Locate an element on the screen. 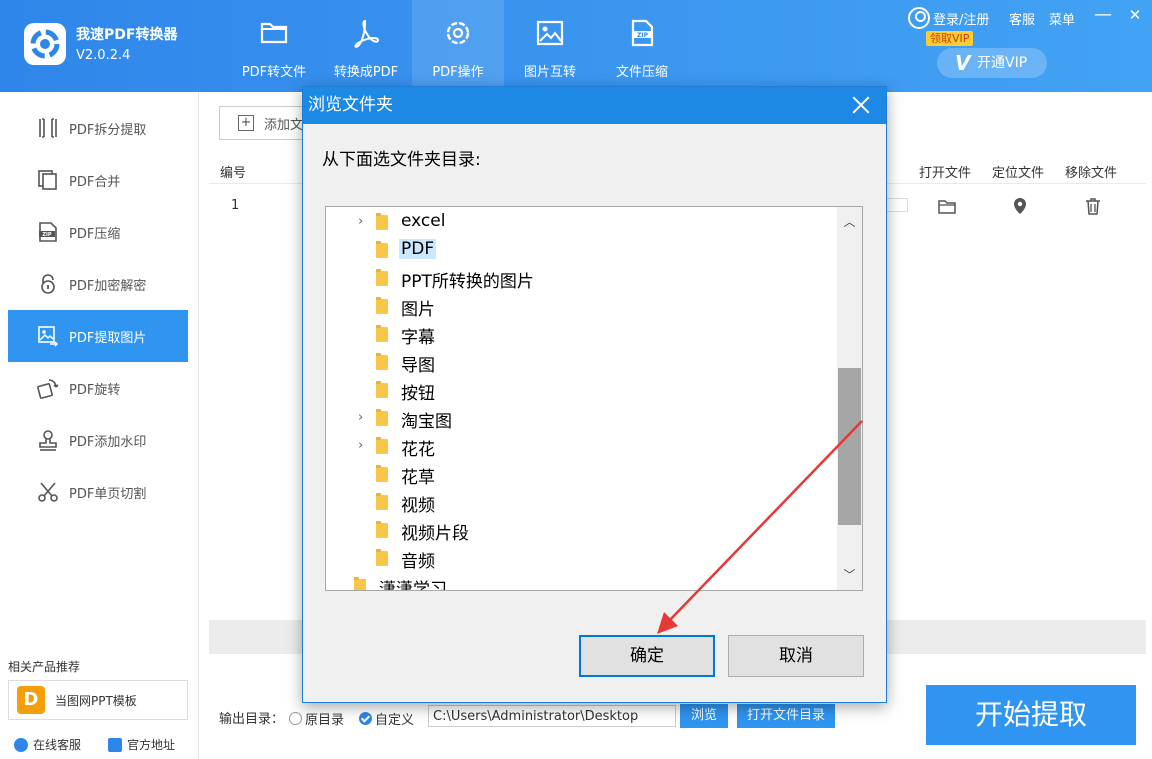 Image resolution: width=1152 pixels, height=759 pixels. folder-name: 字幕 is located at coordinates (418, 338).